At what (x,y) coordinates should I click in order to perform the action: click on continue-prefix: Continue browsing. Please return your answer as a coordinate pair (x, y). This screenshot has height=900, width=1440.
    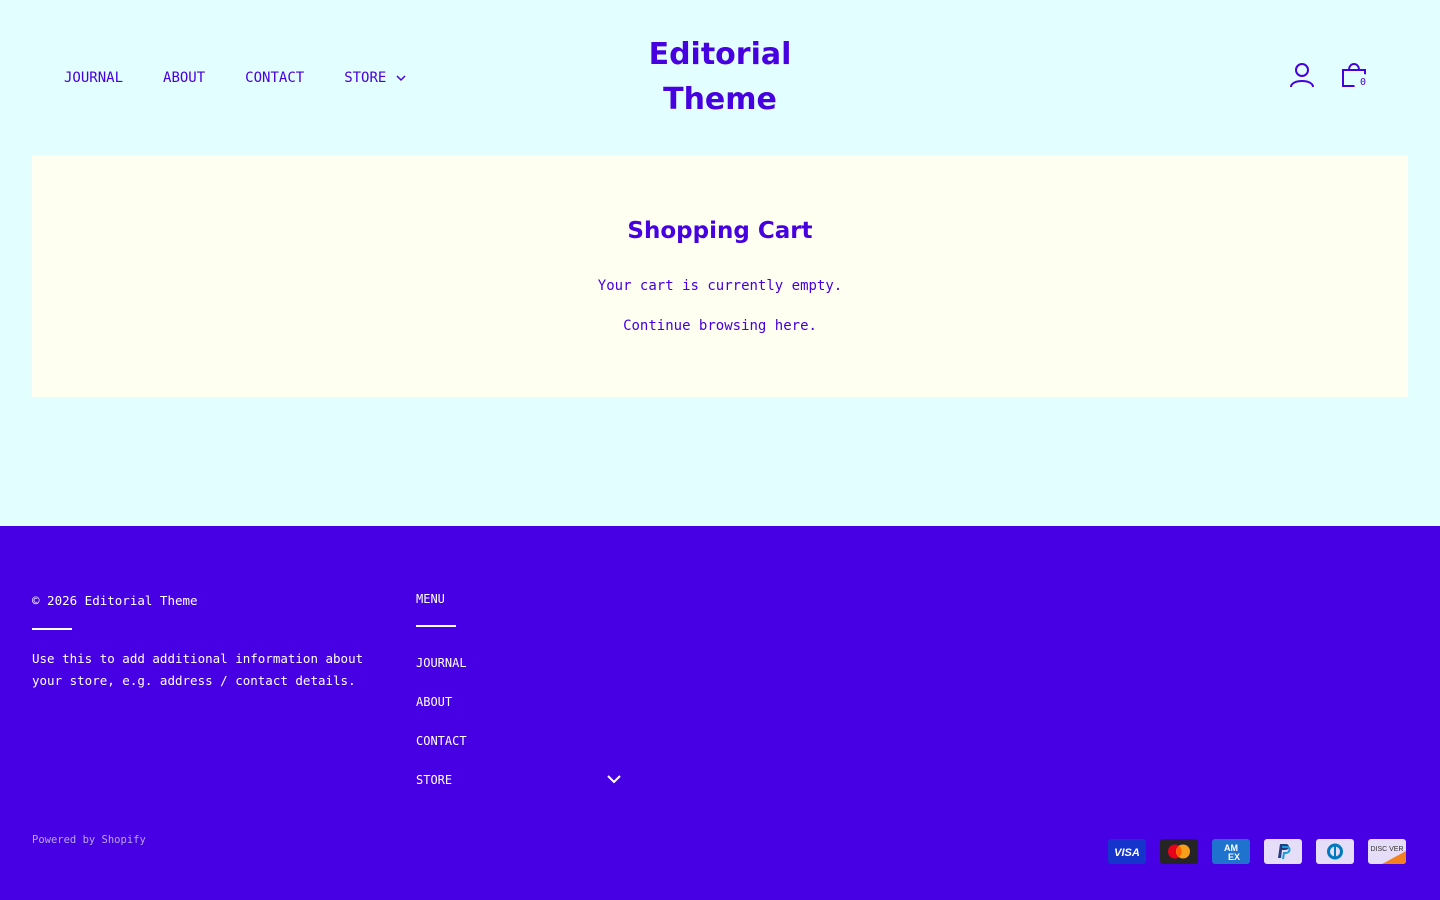
    Looking at the image, I should click on (699, 326).